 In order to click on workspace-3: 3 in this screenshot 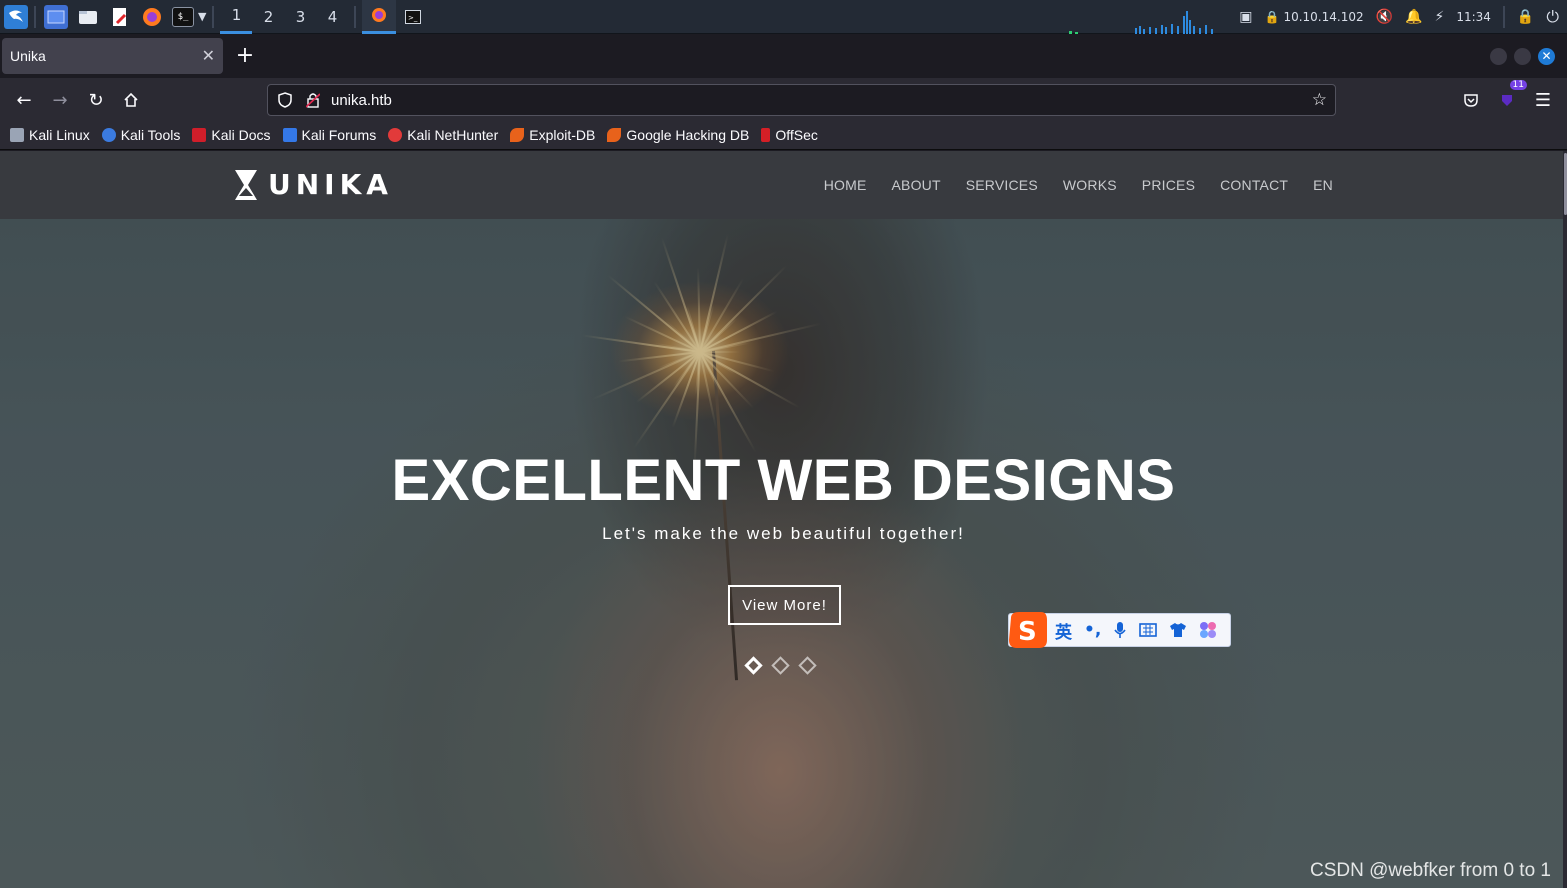, I will do `click(300, 17)`.